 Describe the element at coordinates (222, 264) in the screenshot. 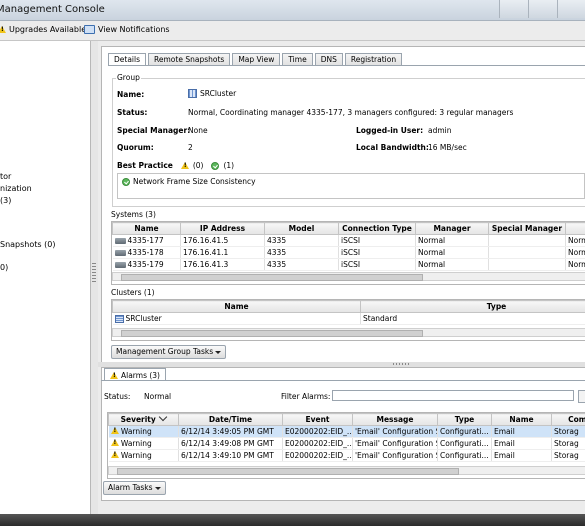

I see `table-cell: 176.16.41.3` at that location.